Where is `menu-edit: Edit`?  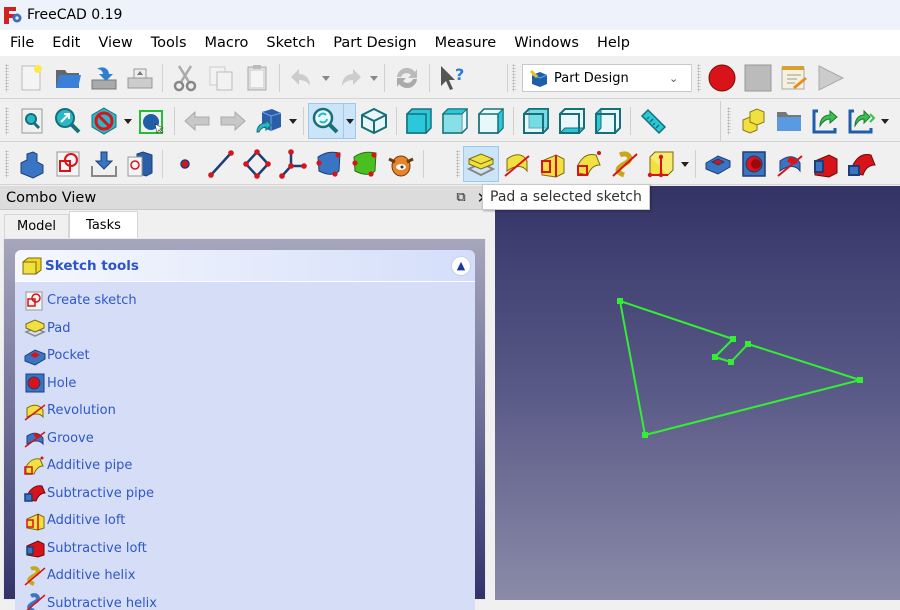 menu-edit: Edit is located at coordinates (66, 43).